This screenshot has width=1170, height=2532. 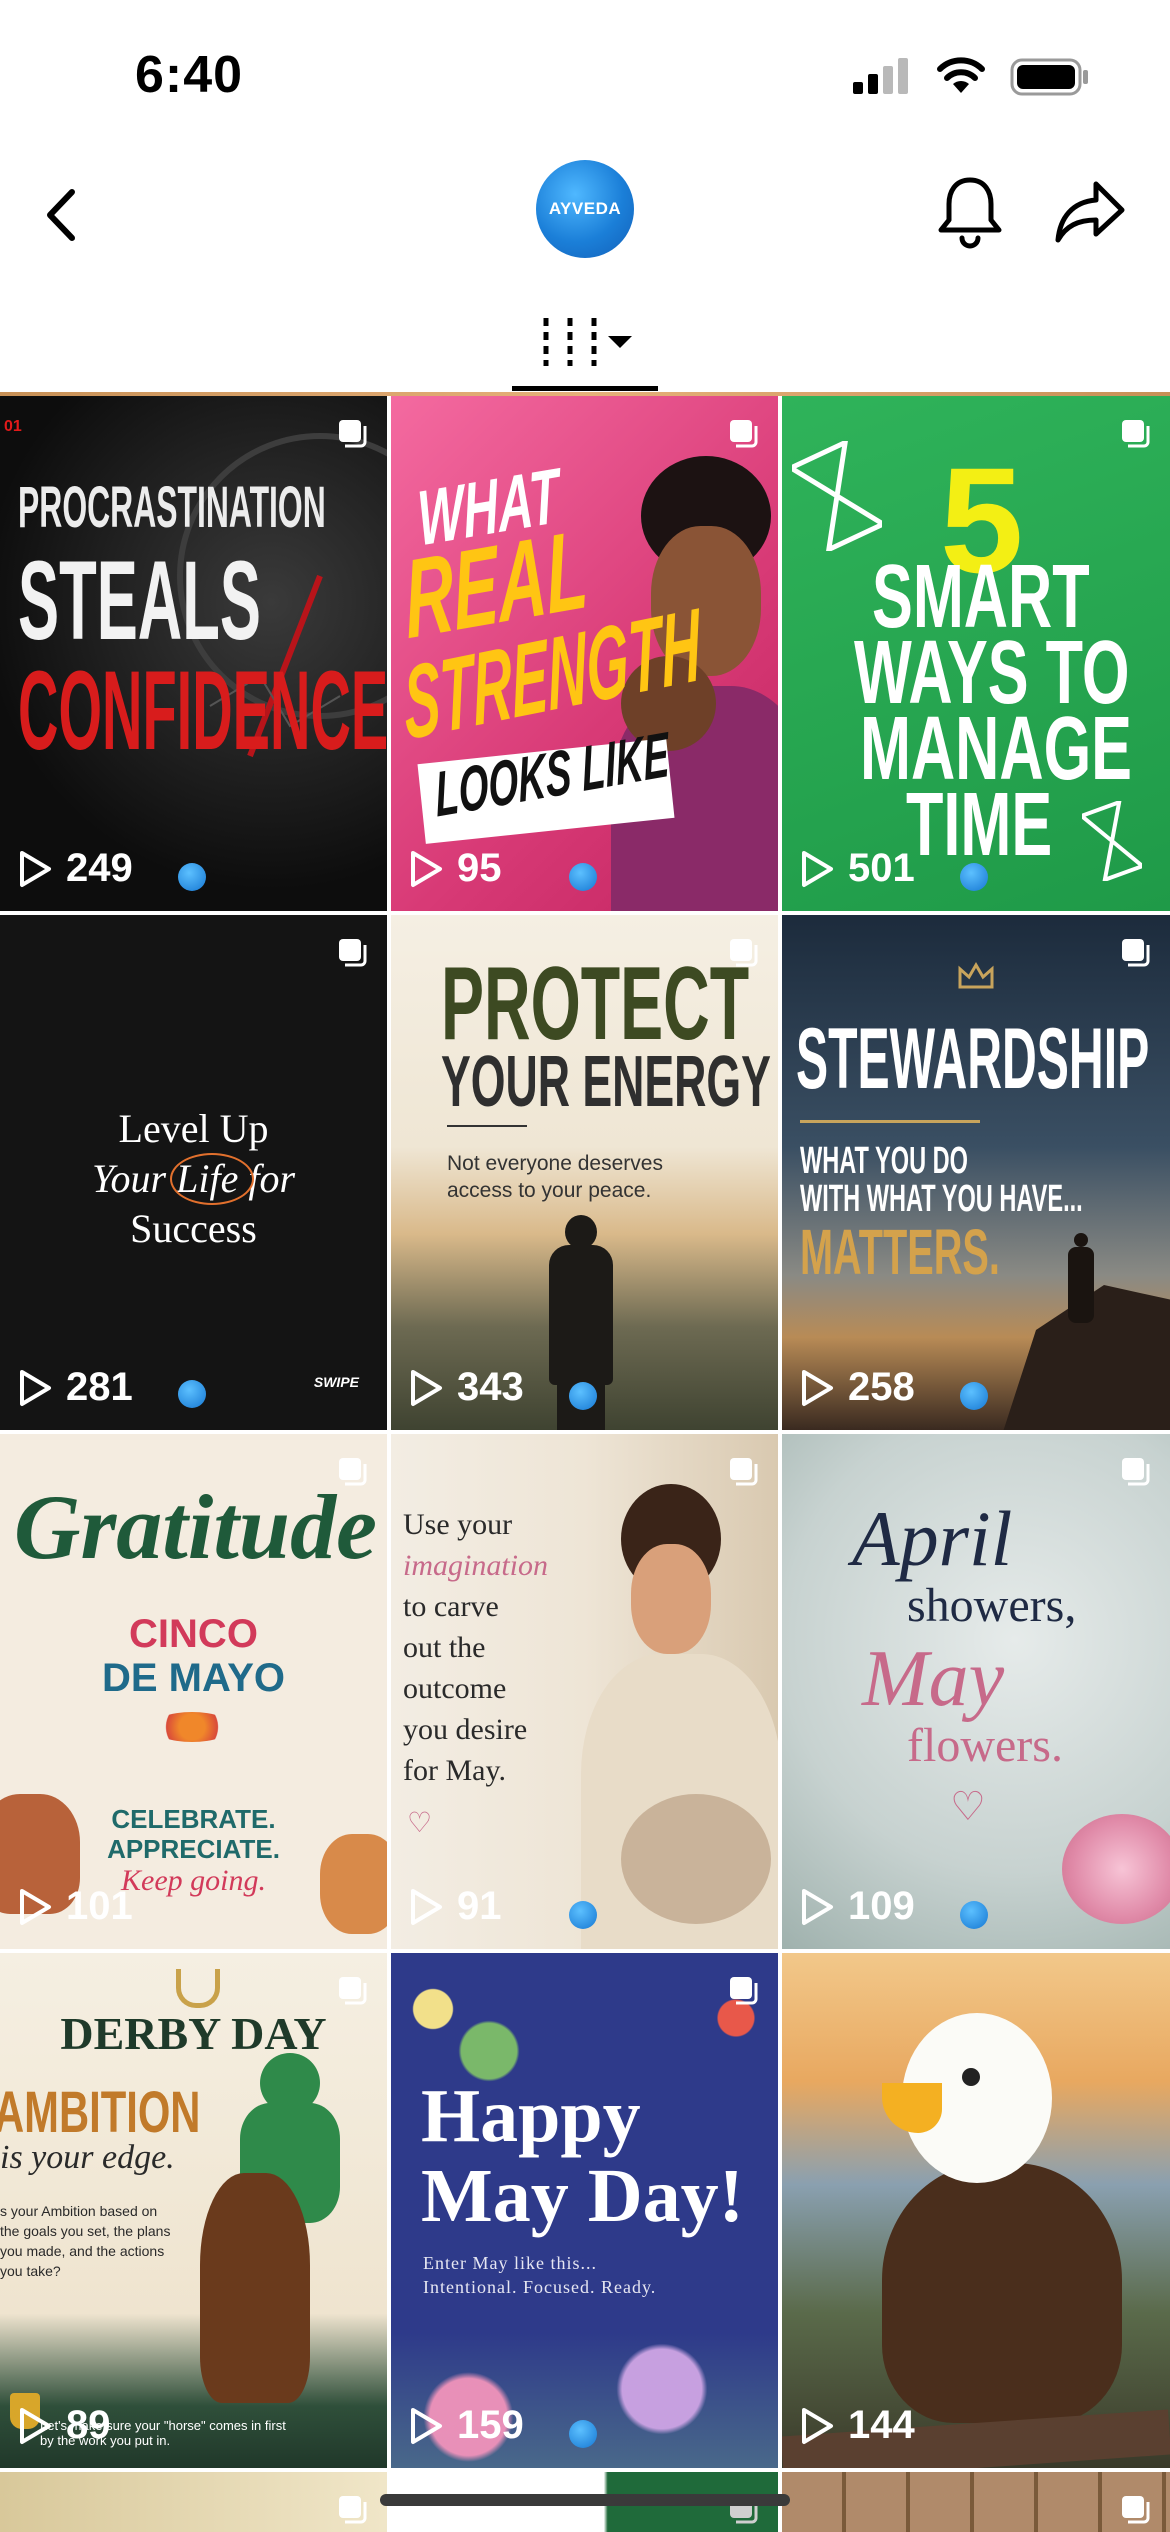 I want to click on tile-headline: CONFIDENCE., so click(x=202, y=710).